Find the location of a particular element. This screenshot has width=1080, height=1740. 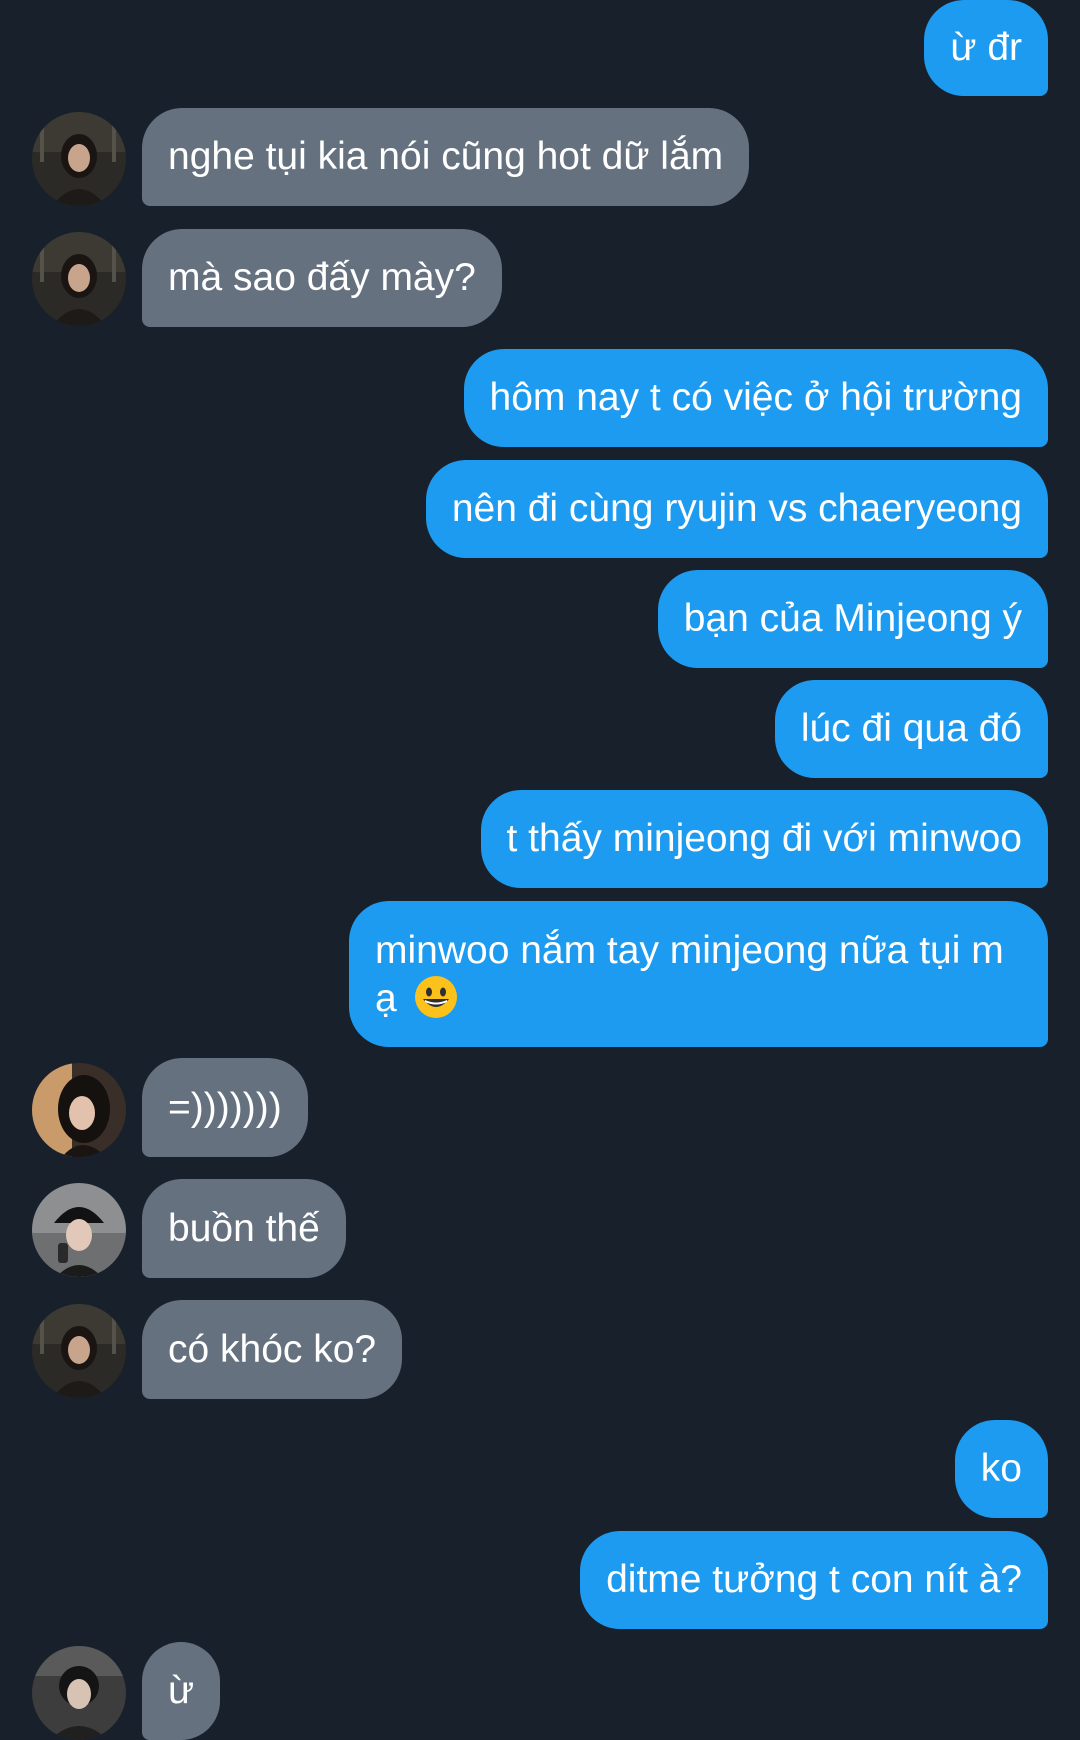

grinning-face-emoji is located at coordinates (436, 997).